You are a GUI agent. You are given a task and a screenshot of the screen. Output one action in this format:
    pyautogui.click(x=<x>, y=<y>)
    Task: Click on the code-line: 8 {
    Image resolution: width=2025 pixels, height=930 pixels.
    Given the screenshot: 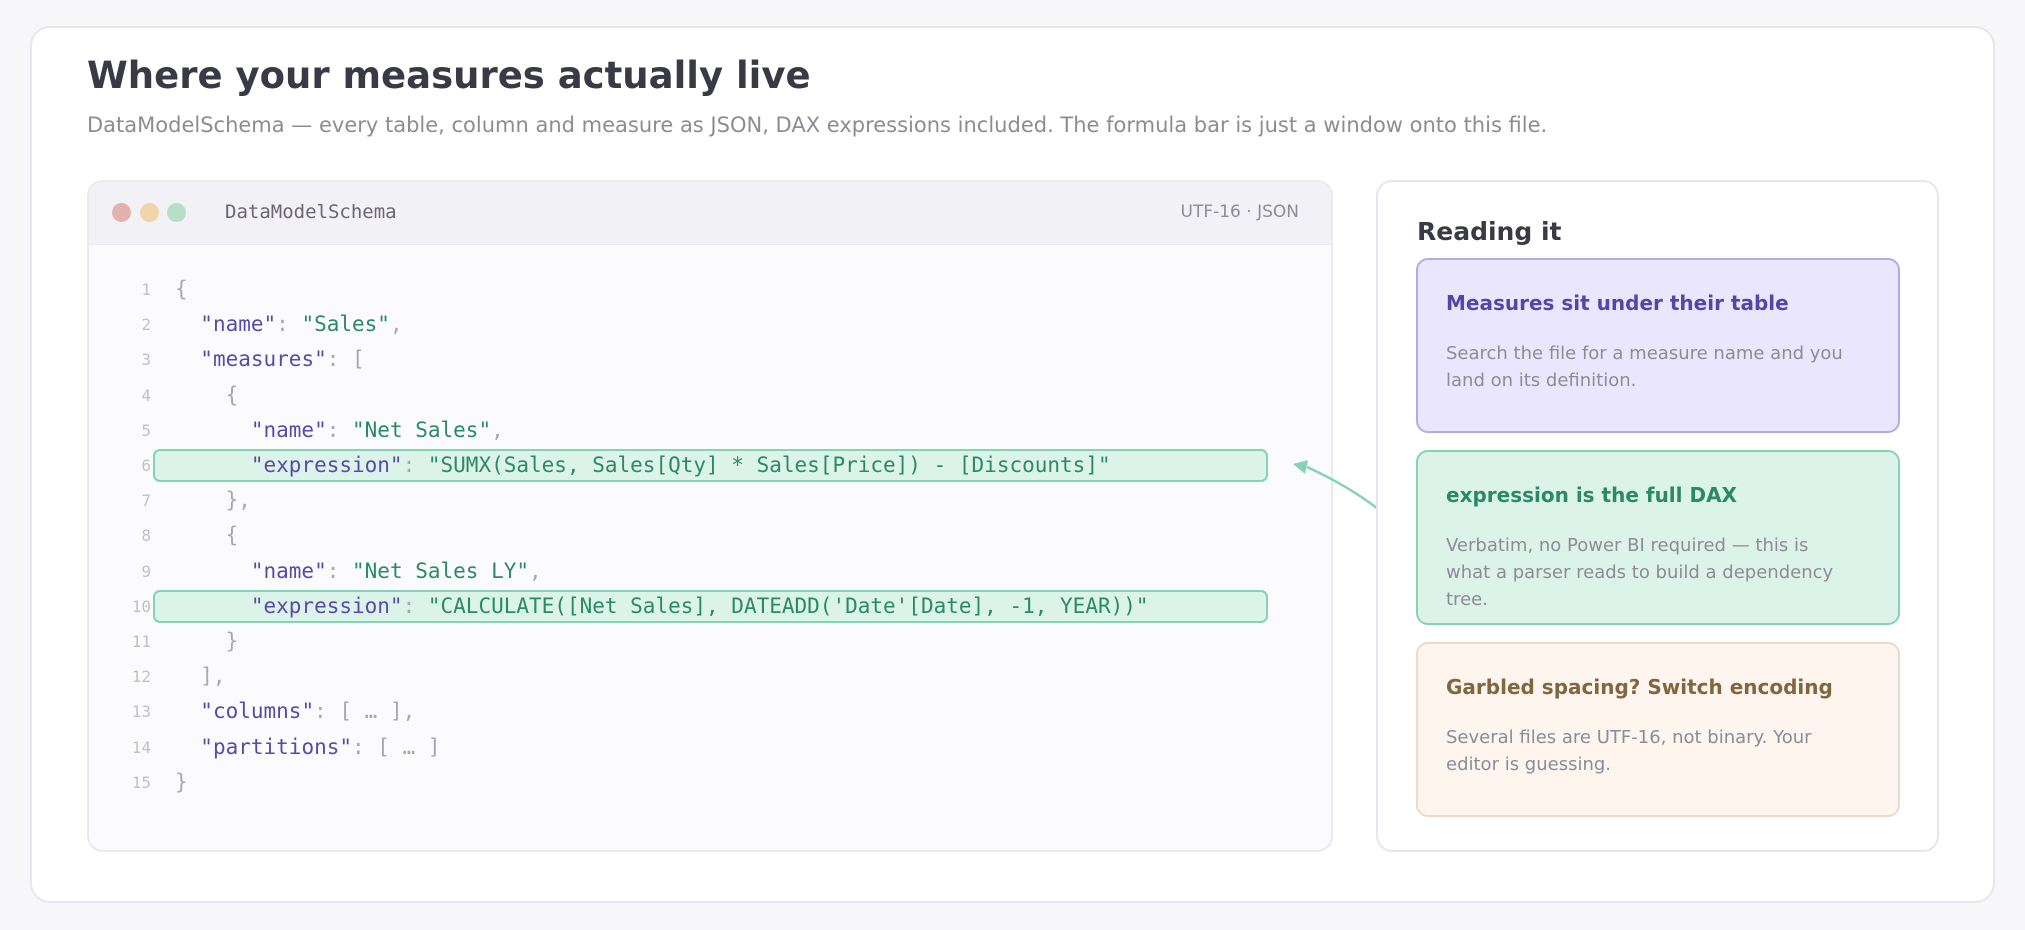 What is the action you would take?
    pyautogui.click(x=163, y=535)
    